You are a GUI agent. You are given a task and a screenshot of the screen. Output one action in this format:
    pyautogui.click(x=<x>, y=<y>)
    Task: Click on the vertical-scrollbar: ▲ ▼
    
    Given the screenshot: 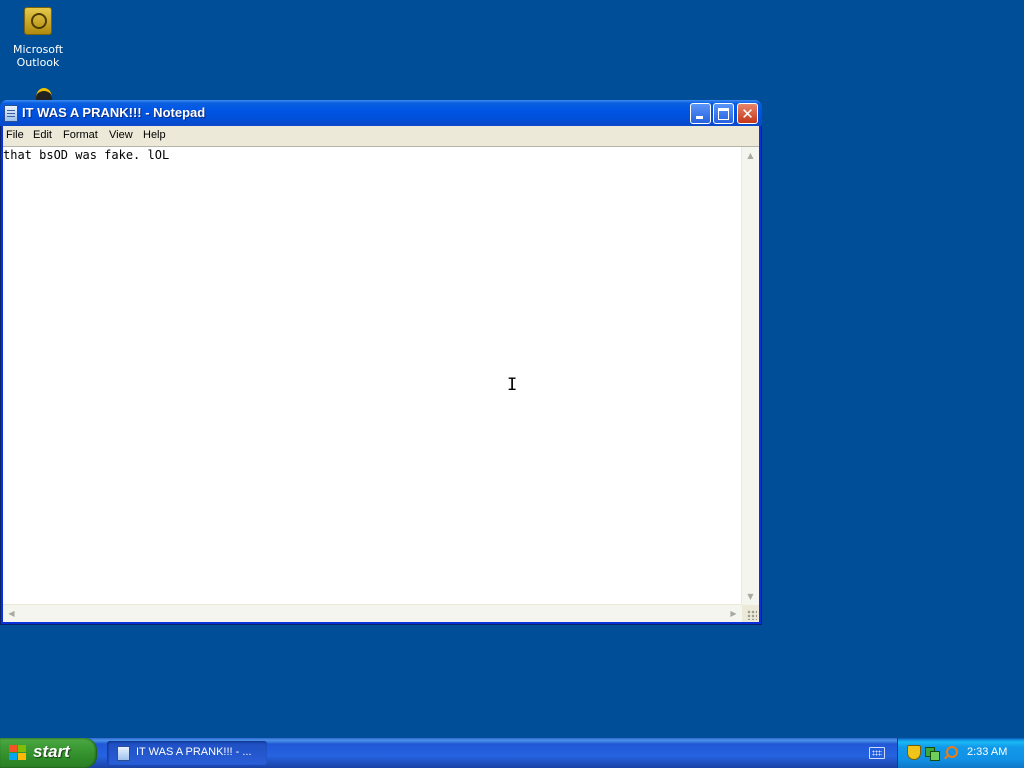 What is the action you would take?
    pyautogui.click(x=750, y=376)
    